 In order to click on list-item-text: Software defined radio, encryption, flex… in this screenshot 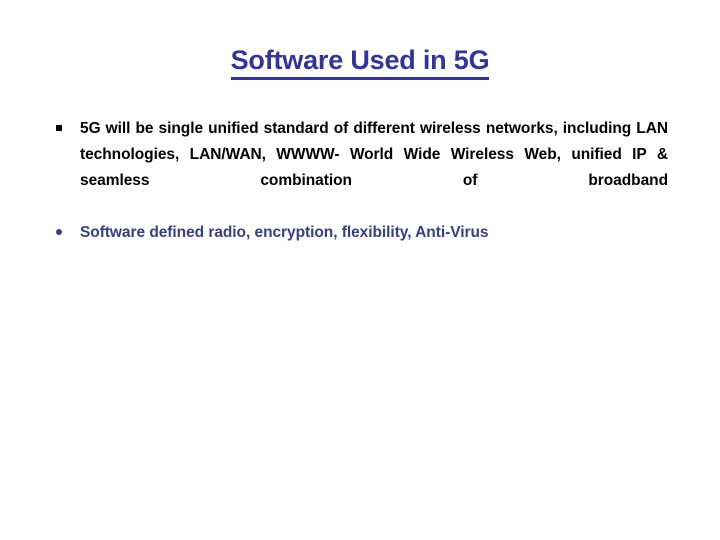, I will do `click(284, 232)`.